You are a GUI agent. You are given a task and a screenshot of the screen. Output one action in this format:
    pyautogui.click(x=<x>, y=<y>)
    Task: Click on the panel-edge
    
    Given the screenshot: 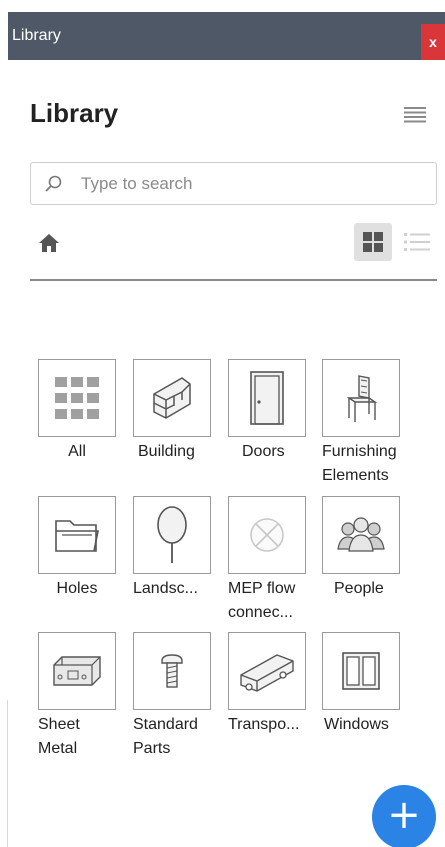 What is the action you would take?
    pyautogui.click(x=7, y=773)
    